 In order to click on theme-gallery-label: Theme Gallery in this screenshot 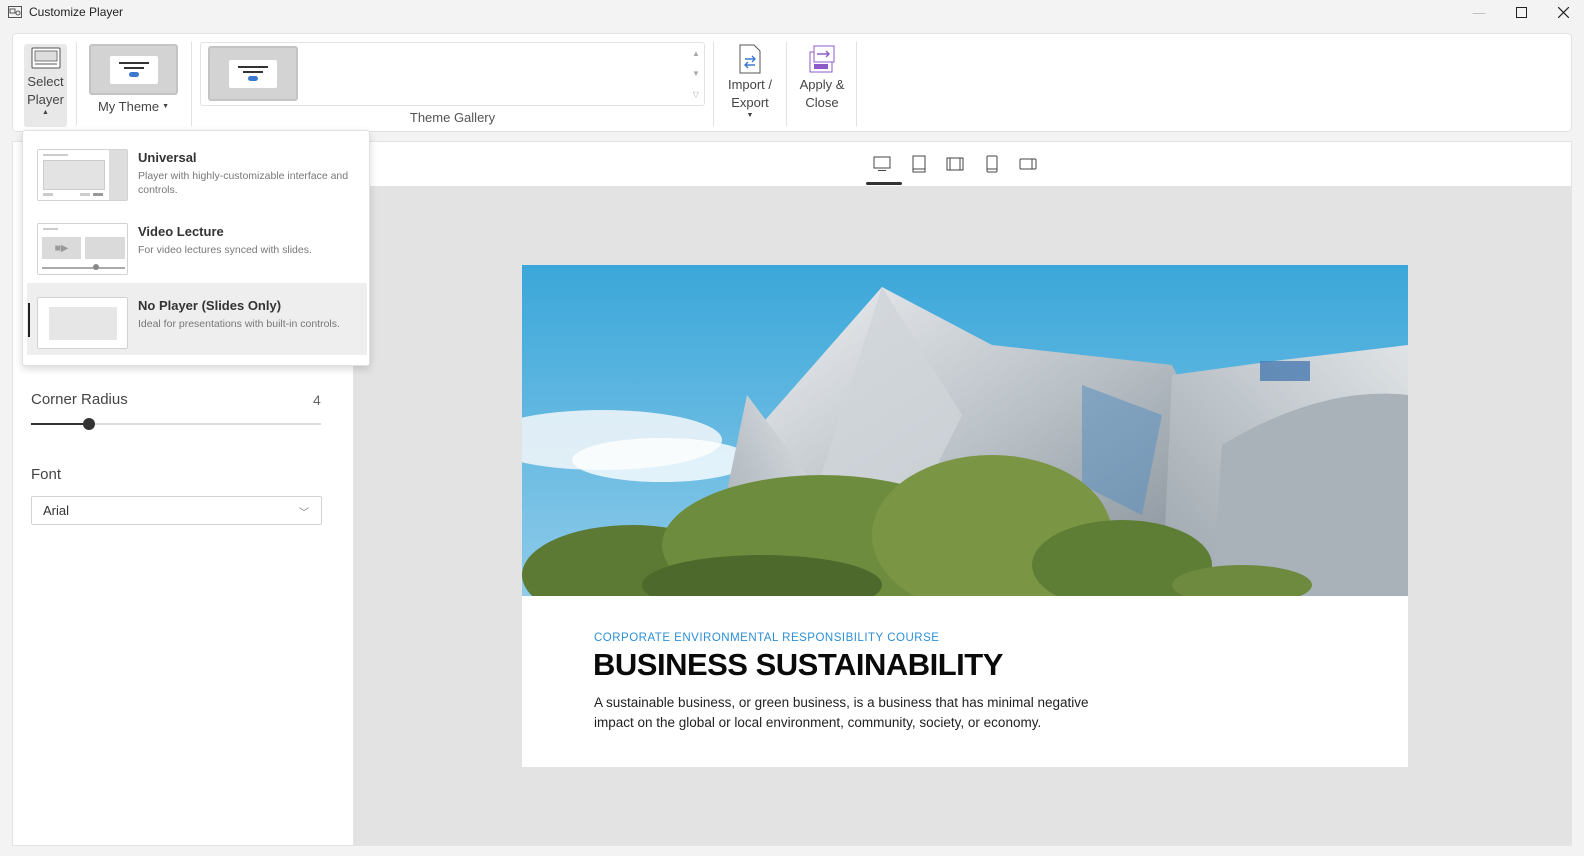, I will do `click(452, 117)`.